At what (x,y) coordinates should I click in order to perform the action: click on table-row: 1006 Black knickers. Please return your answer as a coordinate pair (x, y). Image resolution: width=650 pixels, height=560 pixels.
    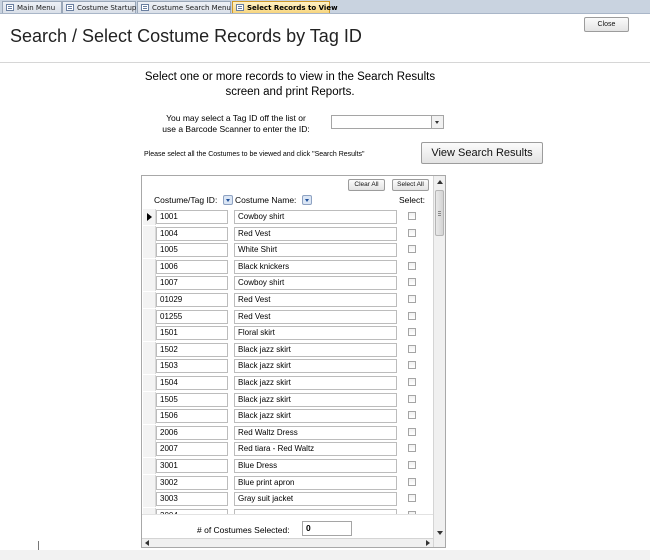
    Looking at the image, I should click on (293, 267).